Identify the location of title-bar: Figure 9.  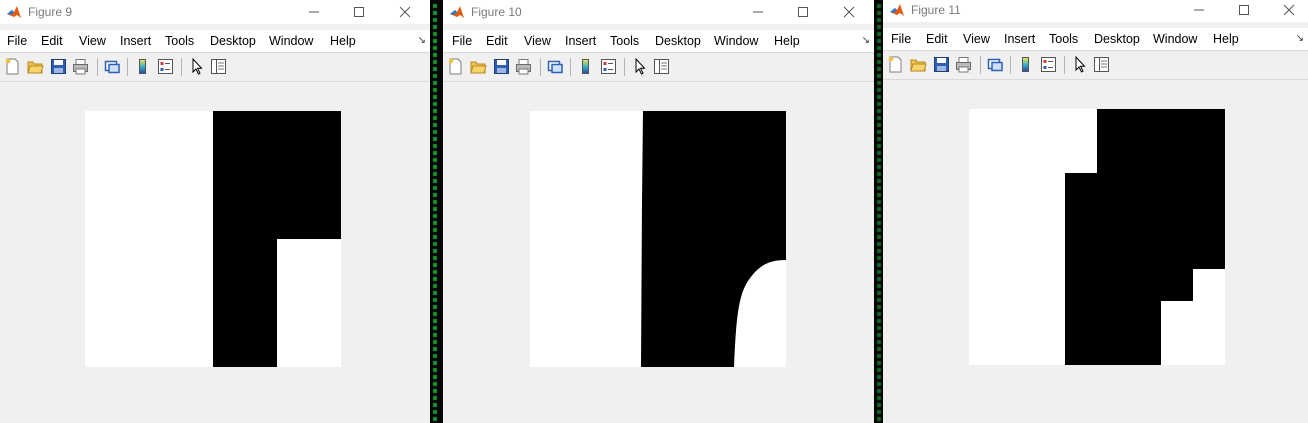
(215, 12).